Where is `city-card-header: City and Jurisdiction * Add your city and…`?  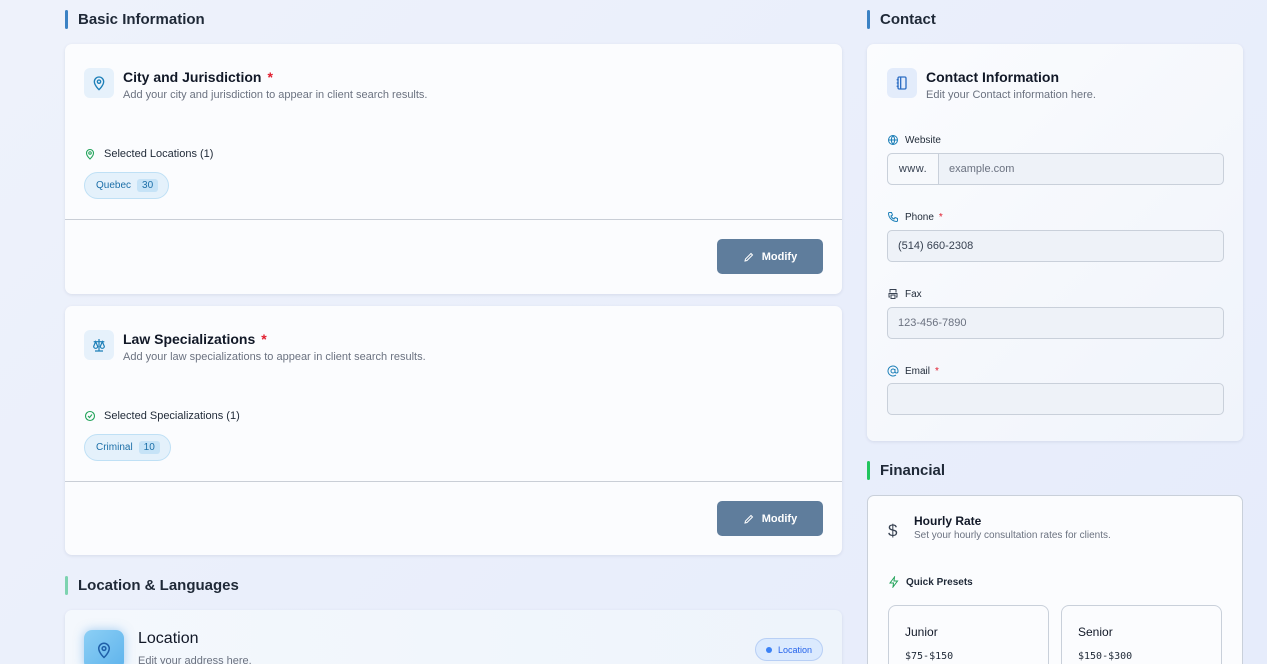 city-card-header: City and Jurisdiction * Add your city and… is located at coordinates (256, 84).